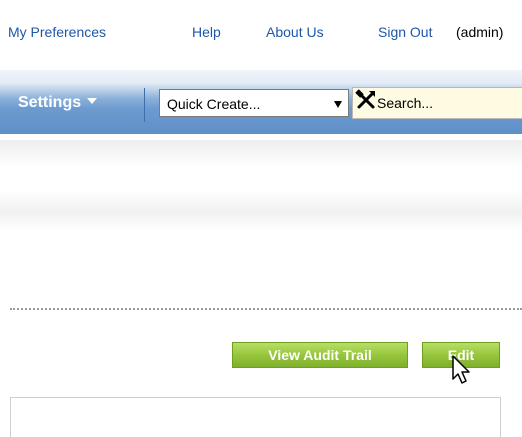 This screenshot has width=522, height=437. I want to click on search-input, so click(448, 103).